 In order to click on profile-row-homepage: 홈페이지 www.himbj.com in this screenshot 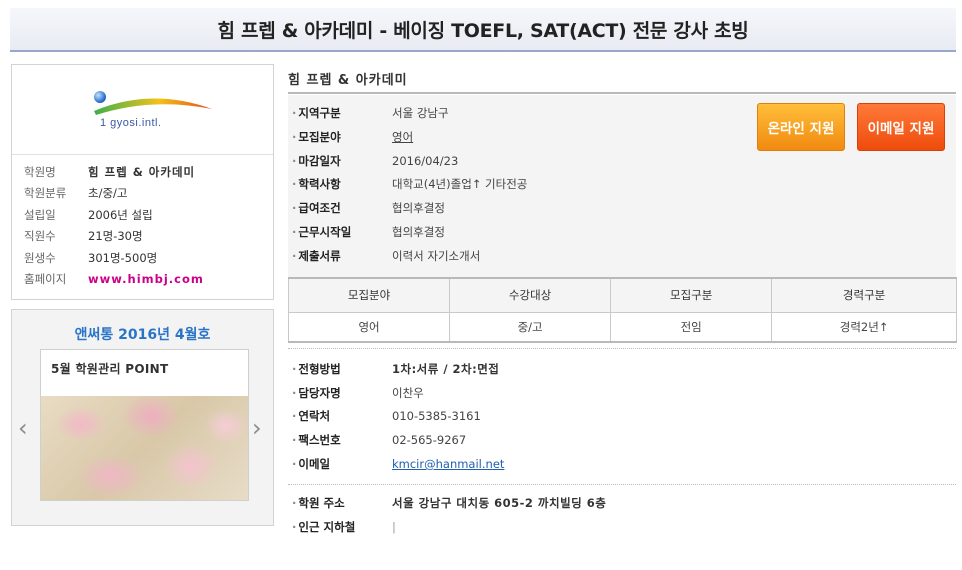, I will do `click(114, 279)`.